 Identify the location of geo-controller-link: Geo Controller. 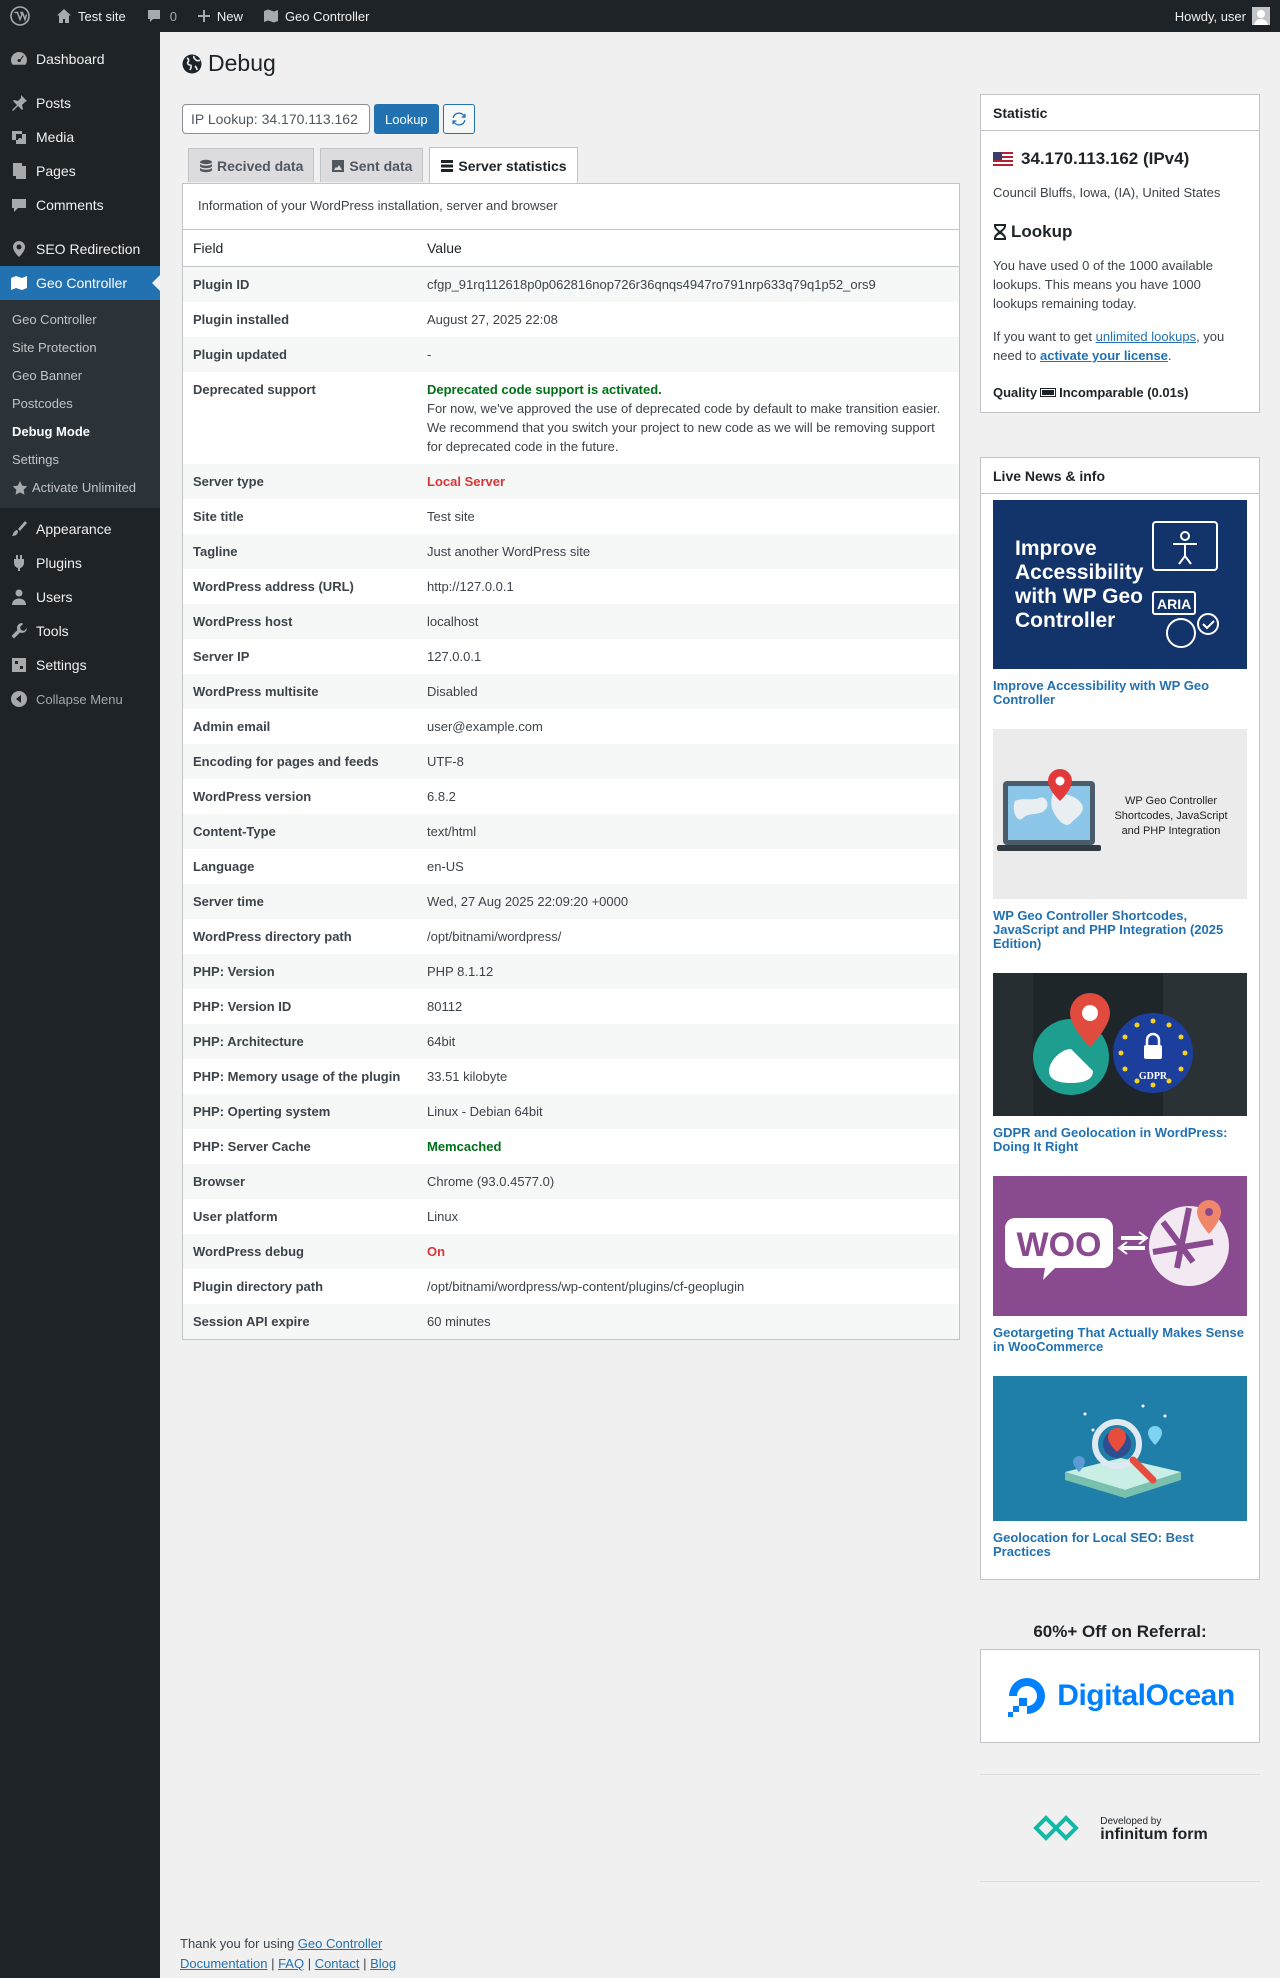
(316, 16).